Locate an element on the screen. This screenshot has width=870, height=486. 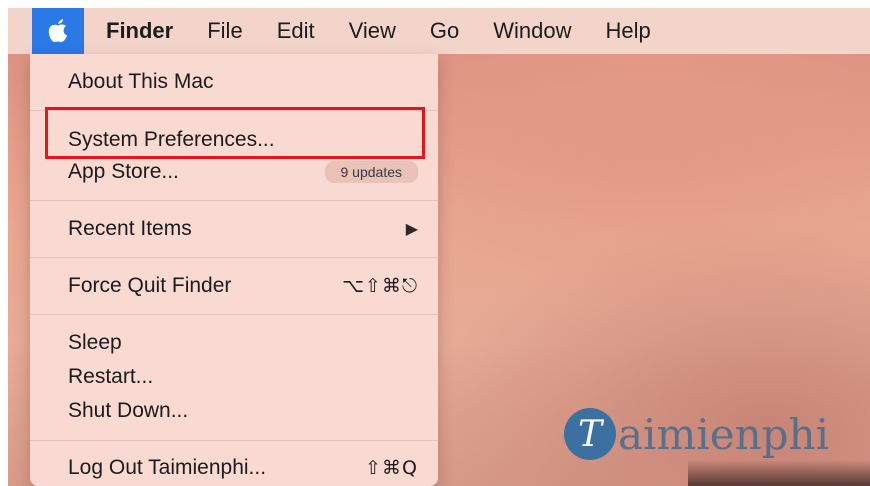
about-label: About This Mac is located at coordinates (141, 81).